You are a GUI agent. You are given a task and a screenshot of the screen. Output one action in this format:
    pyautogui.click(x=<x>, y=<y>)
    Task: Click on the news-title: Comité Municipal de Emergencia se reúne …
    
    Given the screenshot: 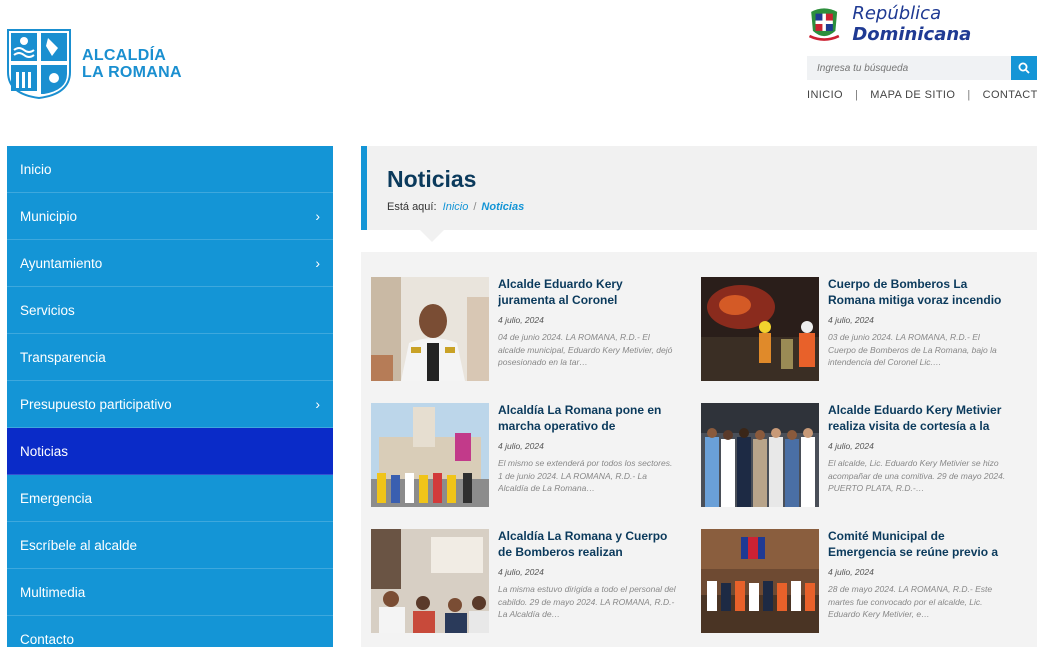 What is the action you would take?
    pyautogui.click(x=918, y=545)
    